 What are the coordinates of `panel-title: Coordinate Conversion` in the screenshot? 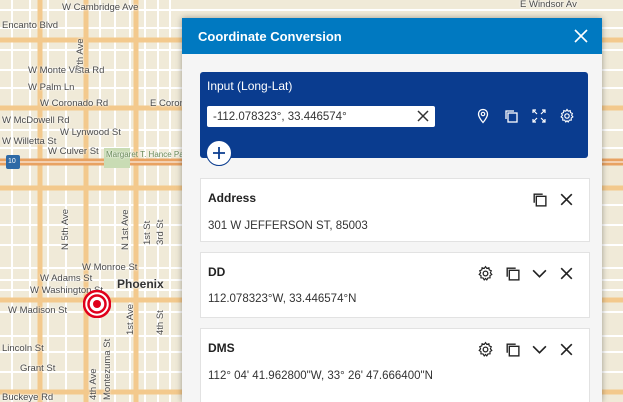 It's located at (270, 36).